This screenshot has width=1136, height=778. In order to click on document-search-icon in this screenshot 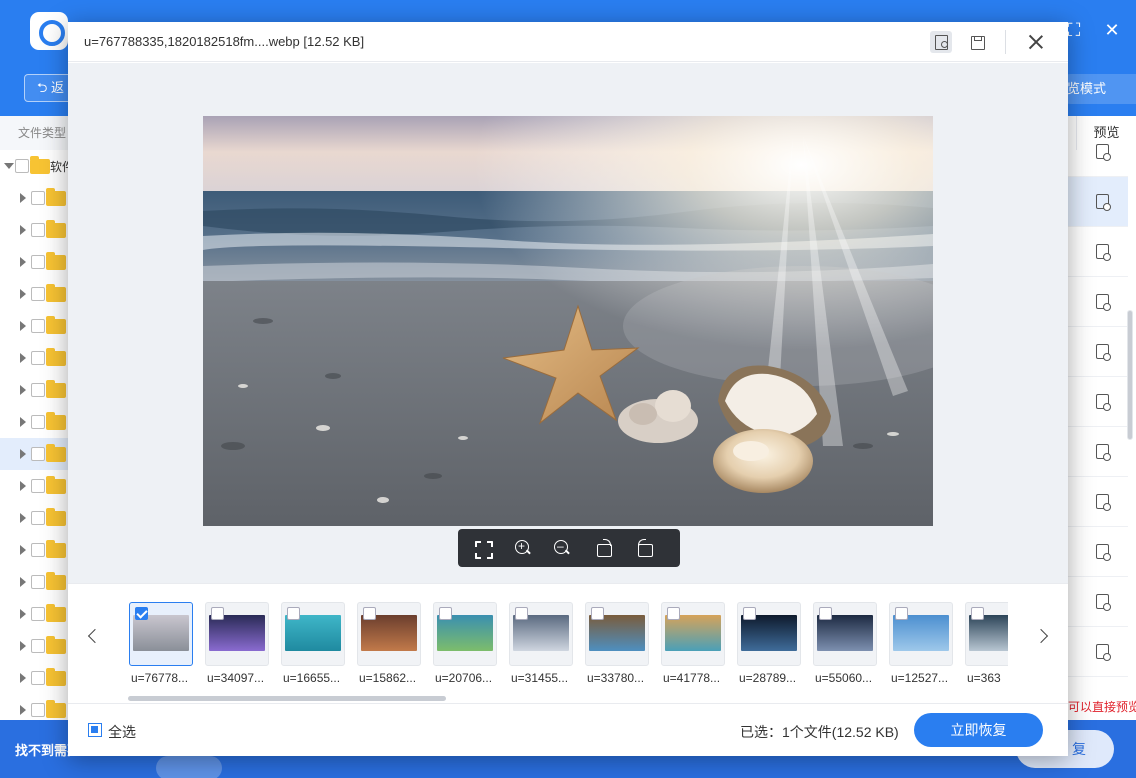, I will do `click(941, 42)`.